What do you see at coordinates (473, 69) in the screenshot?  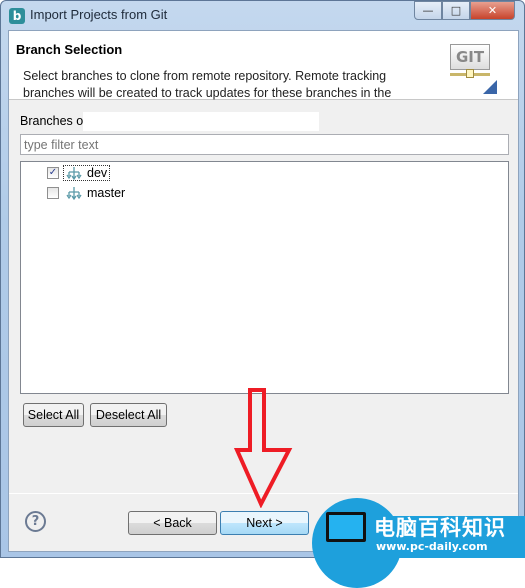 I see `git-logo-icon: GIT` at bounding box center [473, 69].